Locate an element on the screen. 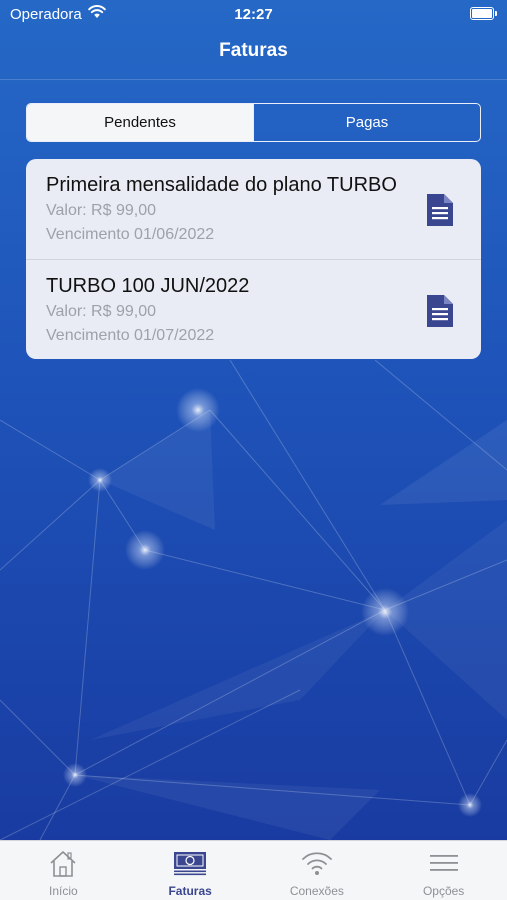 The height and width of the screenshot is (900, 507). segmented-control: Pendentes Pagas is located at coordinates (253, 122).